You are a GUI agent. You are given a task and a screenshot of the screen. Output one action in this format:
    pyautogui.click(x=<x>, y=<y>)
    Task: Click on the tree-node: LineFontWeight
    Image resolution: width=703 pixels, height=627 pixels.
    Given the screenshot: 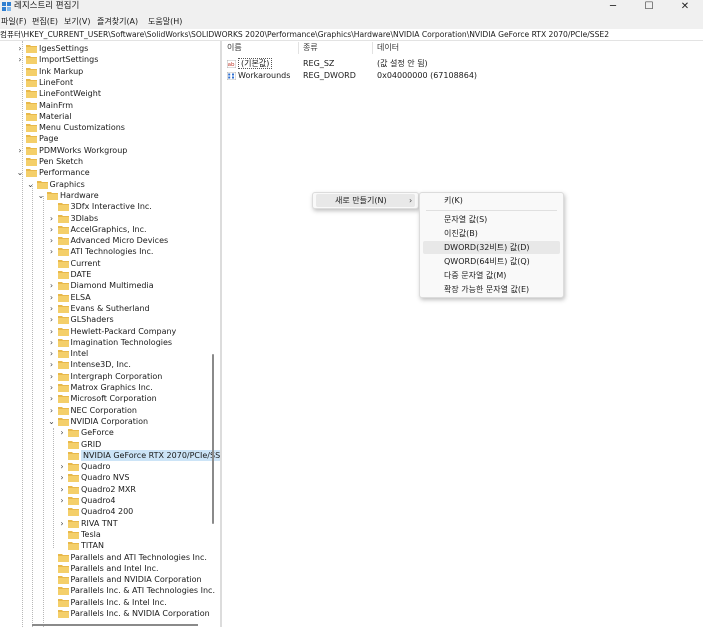 What is the action you would take?
    pyautogui.click(x=109, y=93)
    